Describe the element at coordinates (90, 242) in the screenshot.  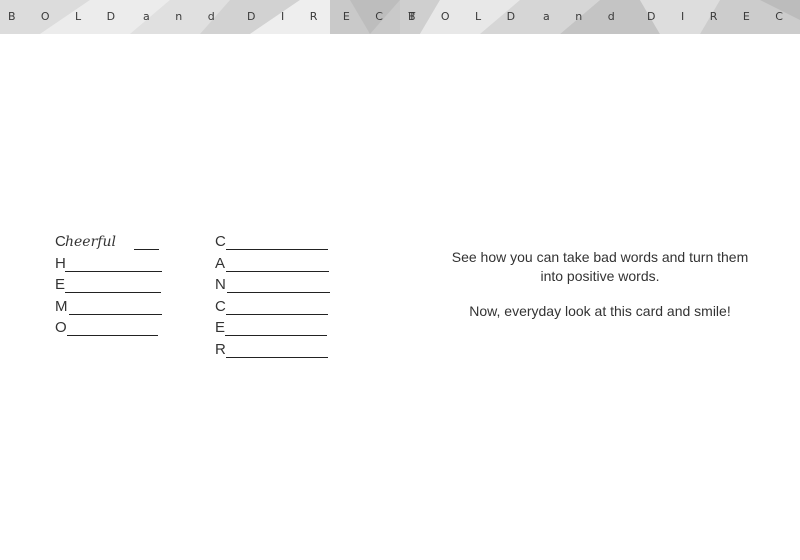
I see `acrostic-answer: heerful` at that location.